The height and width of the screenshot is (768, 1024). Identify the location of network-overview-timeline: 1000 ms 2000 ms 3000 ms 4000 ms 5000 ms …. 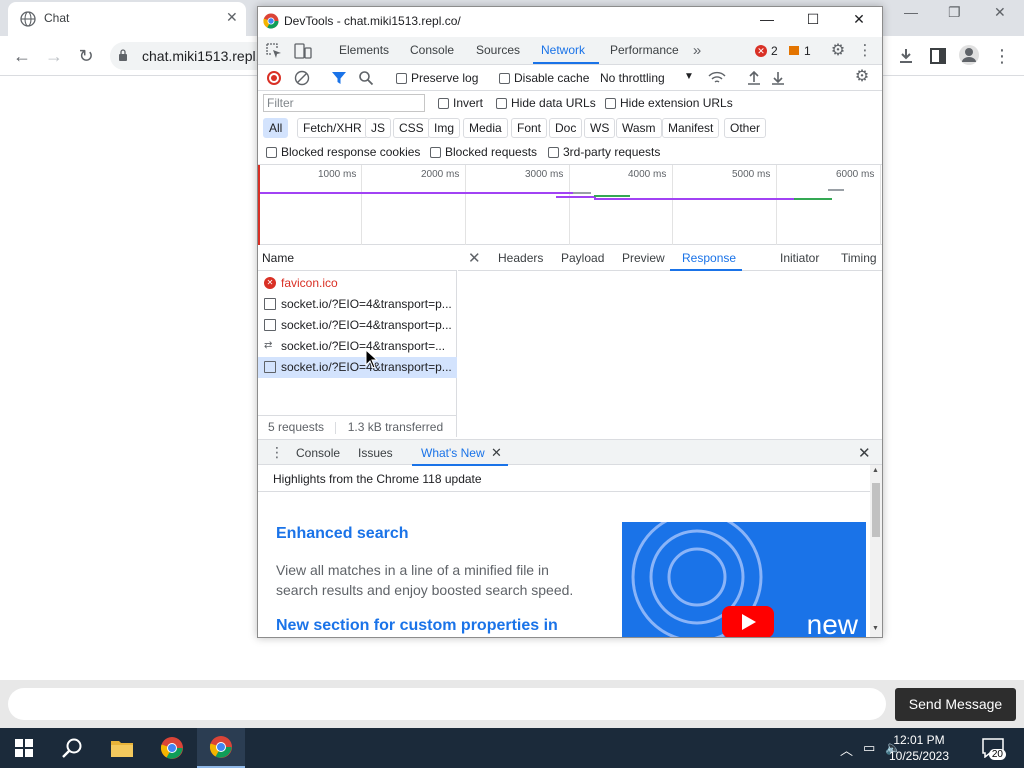
(570, 205).